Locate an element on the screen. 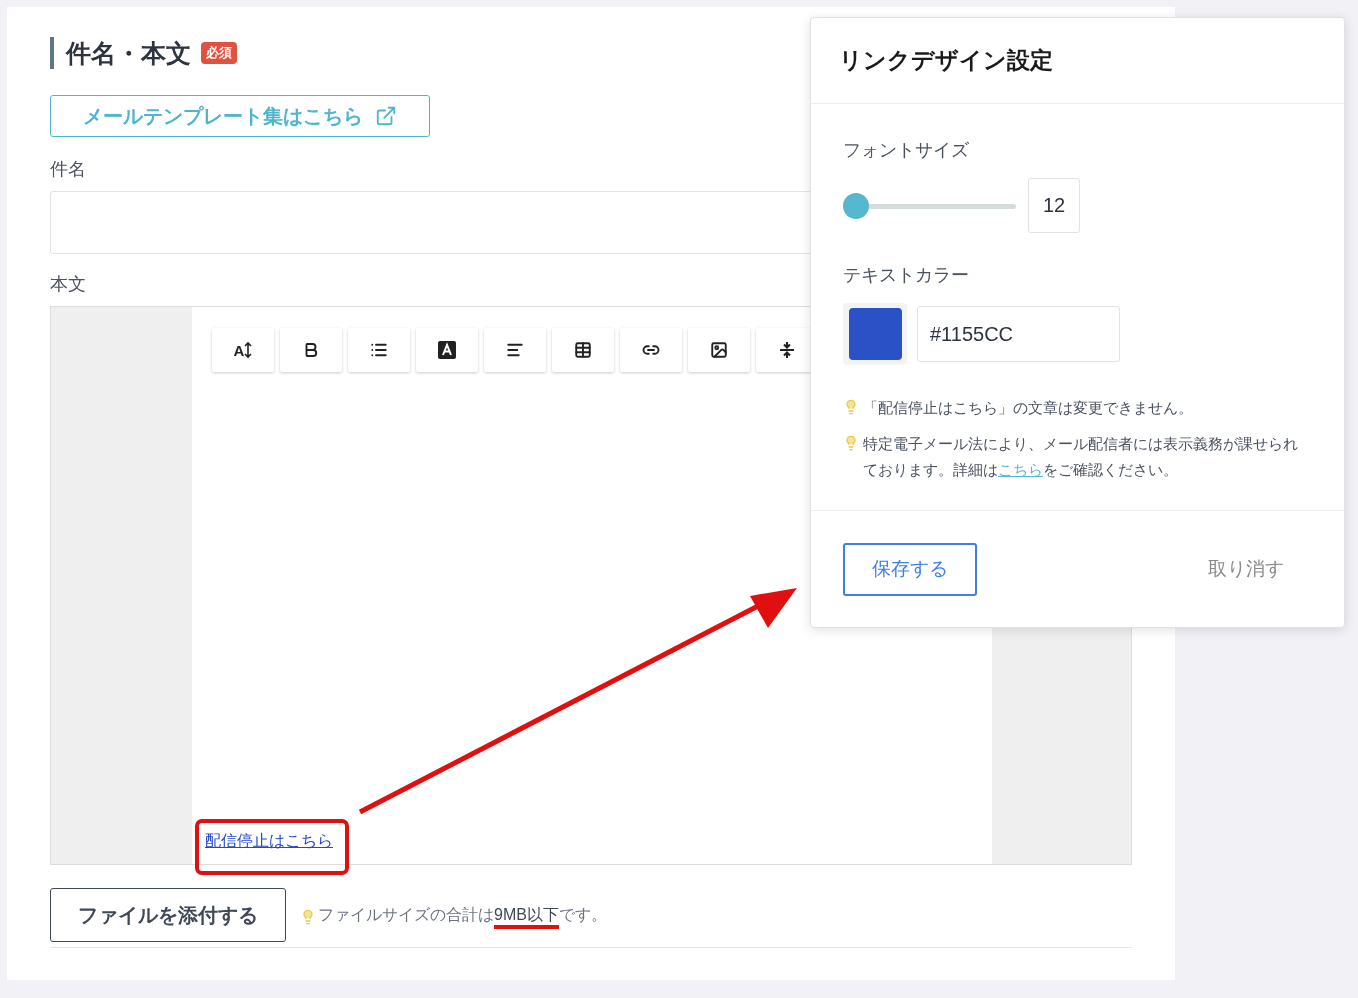 The height and width of the screenshot is (998, 1358). cancel-button: 取り消す is located at coordinates (1246, 569).